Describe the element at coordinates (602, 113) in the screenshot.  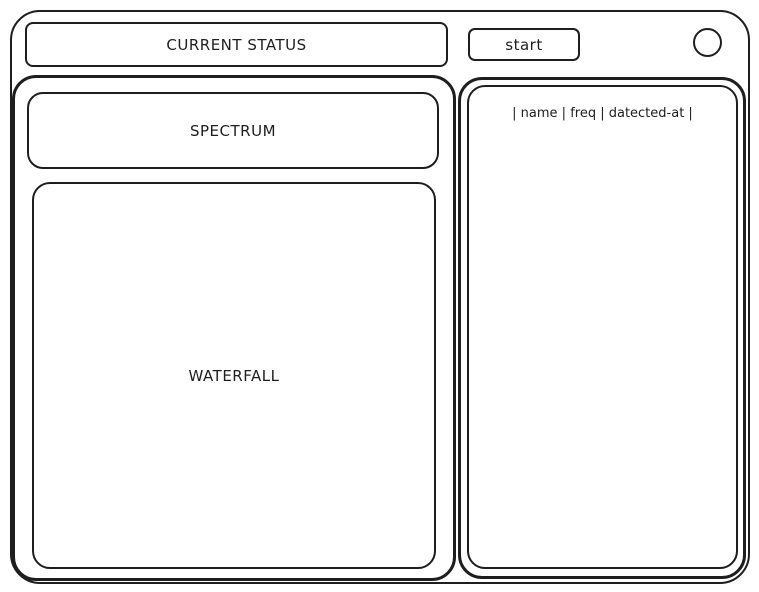
I see `table-header: | name | freq | datected-at |` at that location.